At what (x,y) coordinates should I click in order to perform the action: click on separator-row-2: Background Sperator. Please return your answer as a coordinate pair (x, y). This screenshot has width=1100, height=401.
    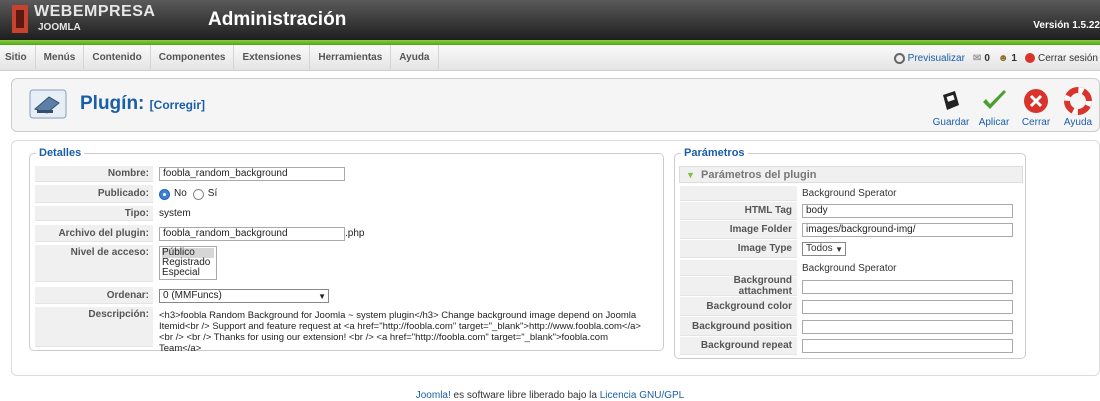
    Looking at the image, I should click on (788, 268).